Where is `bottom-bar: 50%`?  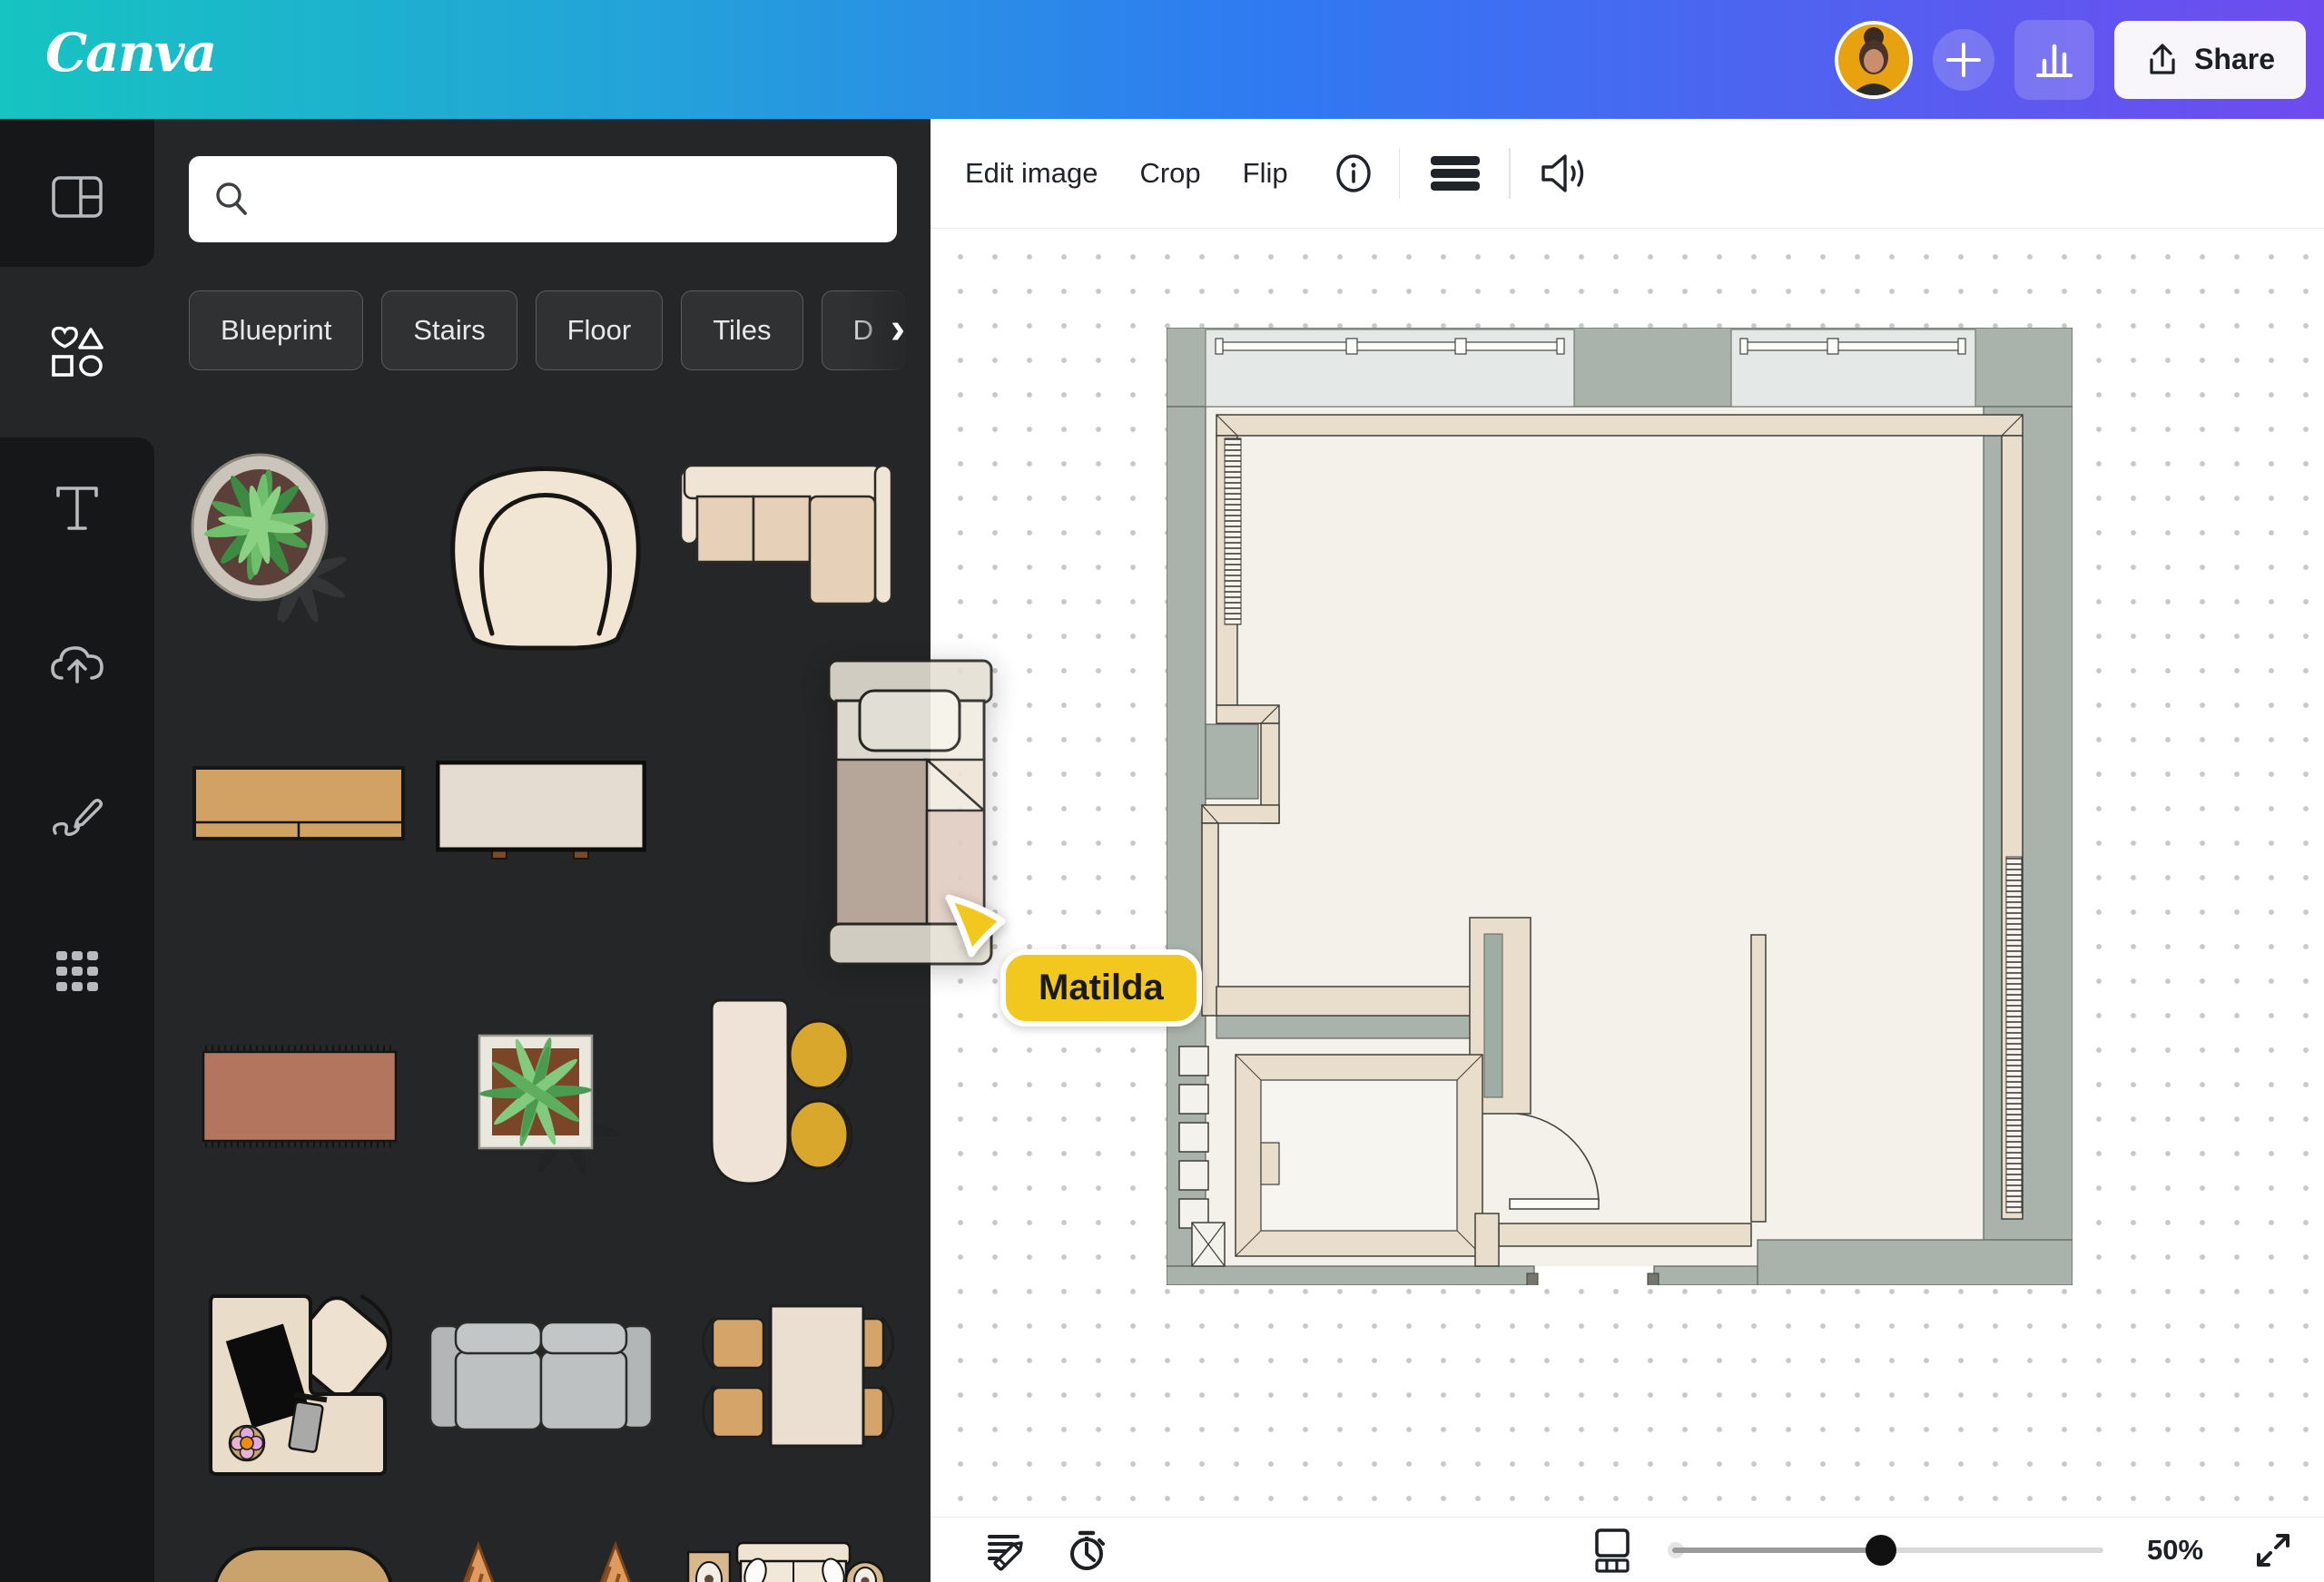 bottom-bar: 50% is located at coordinates (1627, 1549).